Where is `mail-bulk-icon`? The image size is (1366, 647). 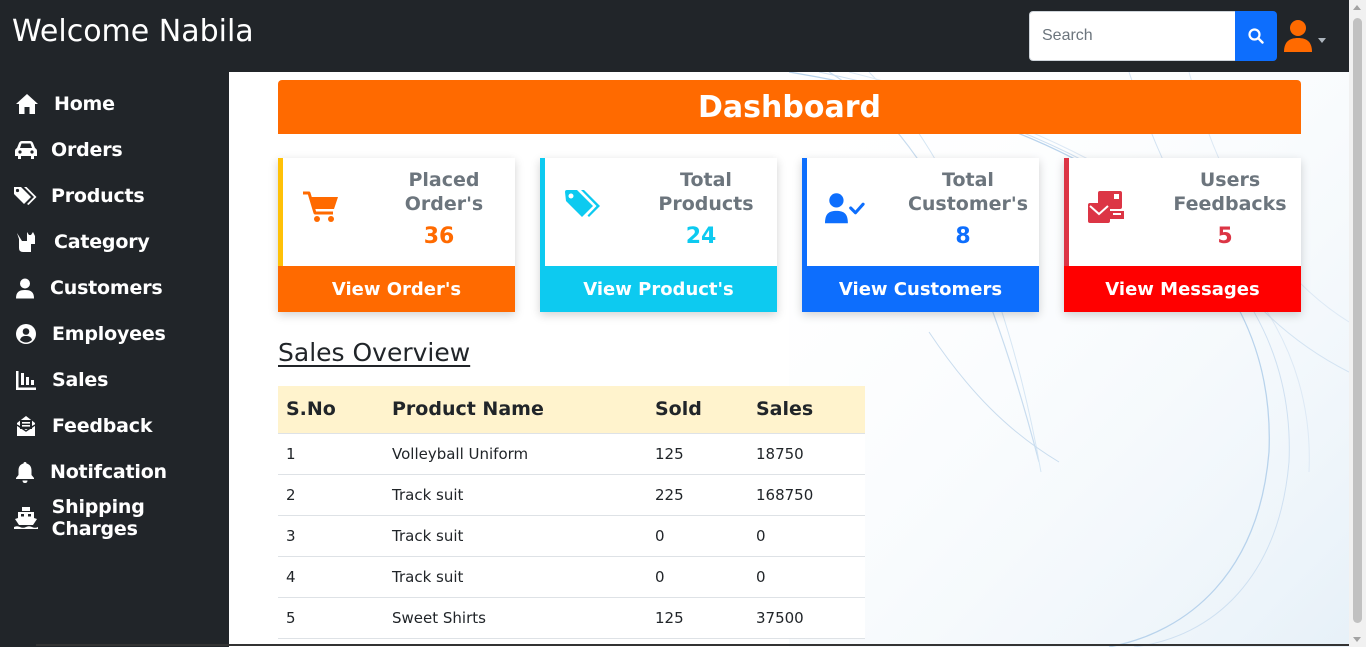 mail-bulk-icon is located at coordinates (1107, 208).